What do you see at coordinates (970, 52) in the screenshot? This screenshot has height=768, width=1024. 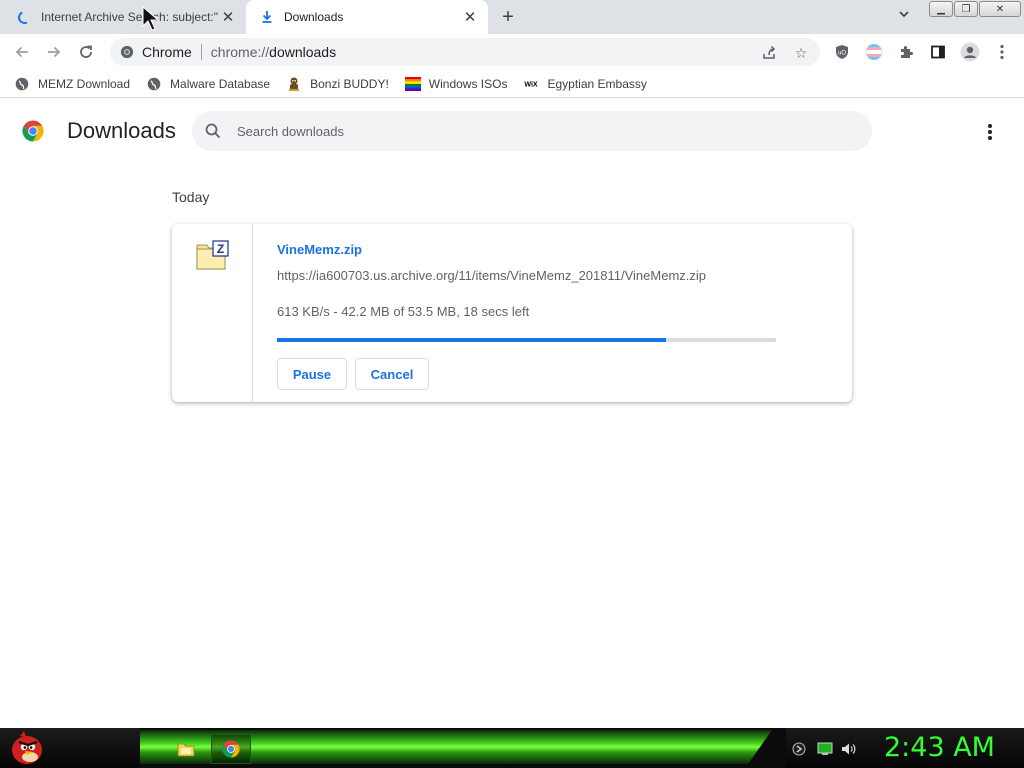 I see `profile-avatar-icon` at bounding box center [970, 52].